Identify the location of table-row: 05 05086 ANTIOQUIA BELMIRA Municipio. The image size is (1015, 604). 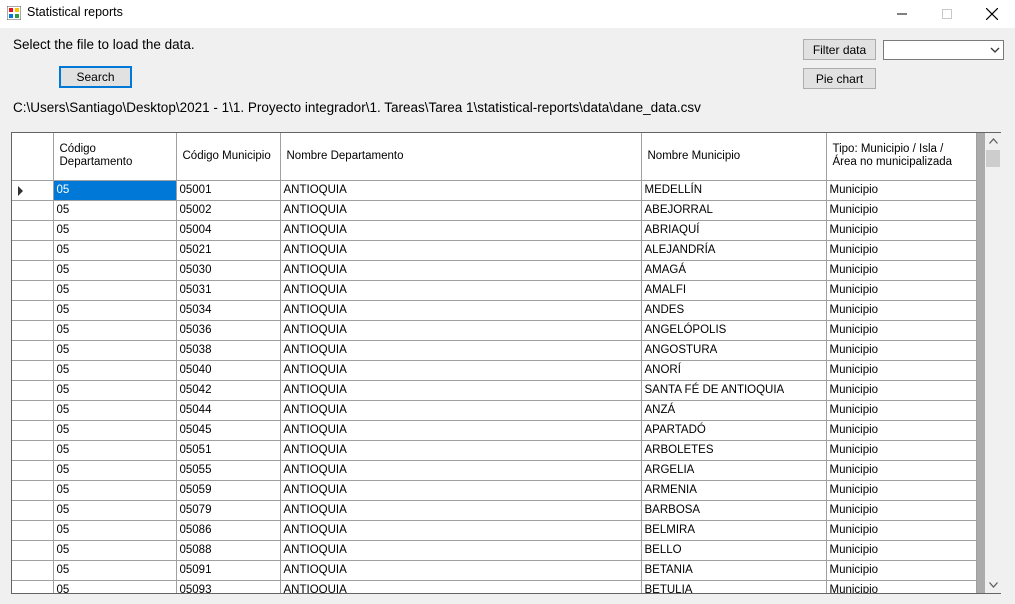
(494, 530).